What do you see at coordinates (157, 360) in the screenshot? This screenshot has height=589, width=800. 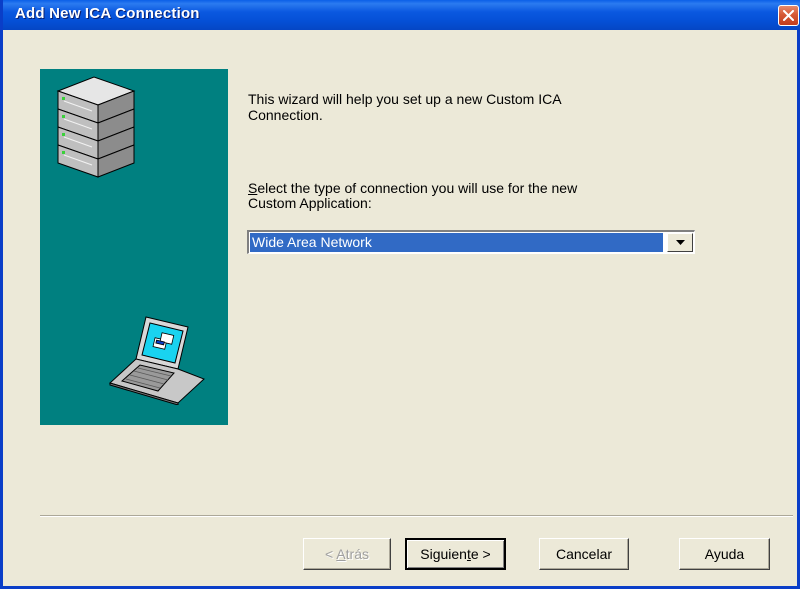 I see `laptop-icon` at bounding box center [157, 360].